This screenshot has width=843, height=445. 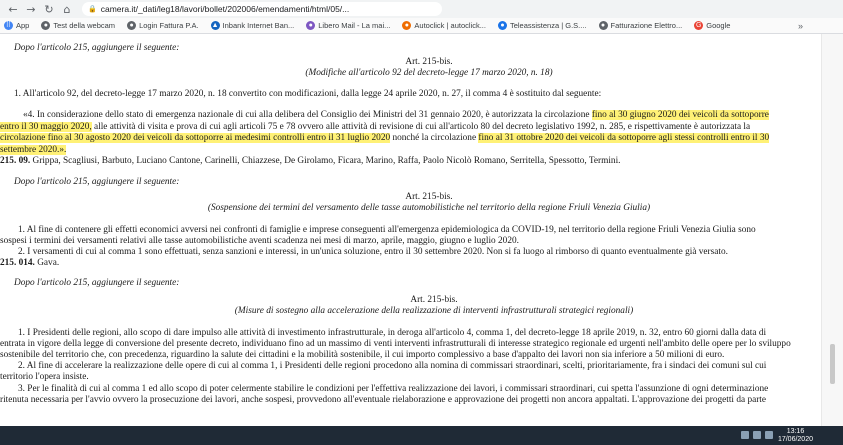 What do you see at coordinates (169, 25) in the screenshot?
I see `bookmark-label: Login Fattura P.A.` at bounding box center [169, 25].